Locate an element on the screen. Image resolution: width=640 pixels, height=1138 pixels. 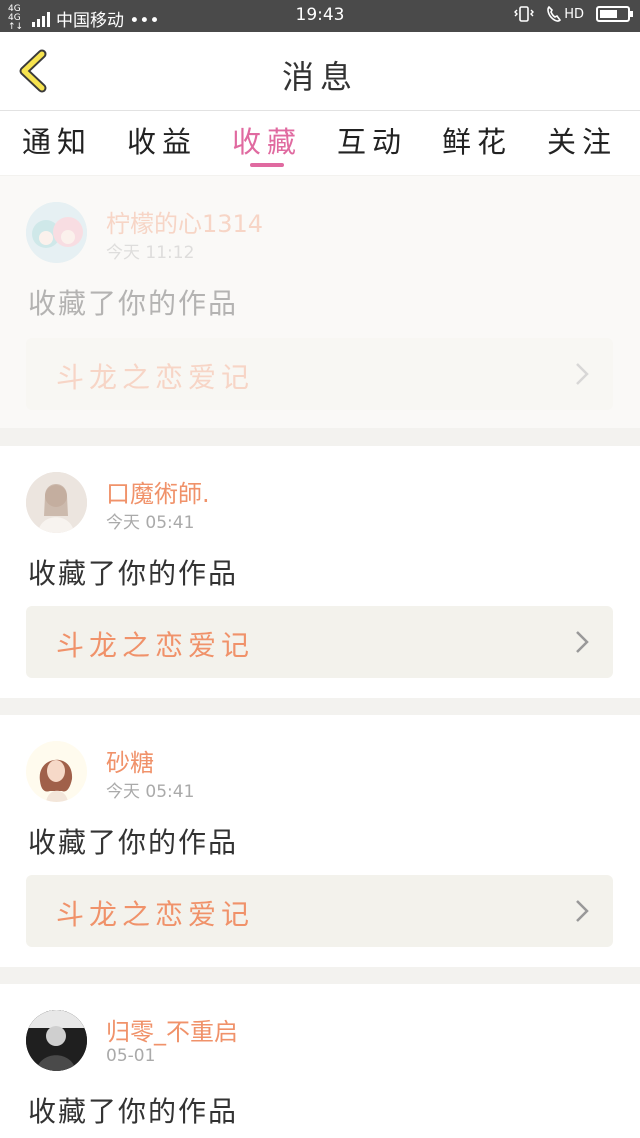
message-card: 归零_不重启 05-01 收藏了你的作品 is located at coordinates (320, 1061).